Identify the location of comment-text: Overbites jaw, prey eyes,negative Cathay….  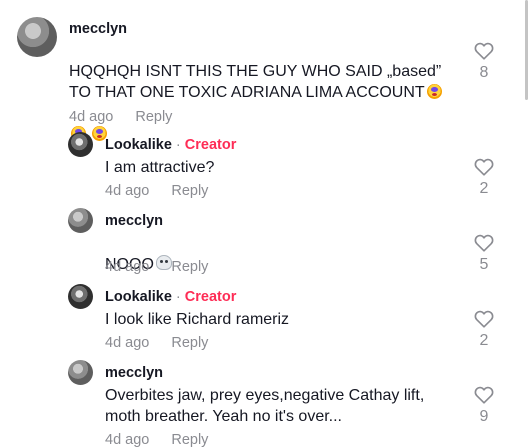
(265, 406).